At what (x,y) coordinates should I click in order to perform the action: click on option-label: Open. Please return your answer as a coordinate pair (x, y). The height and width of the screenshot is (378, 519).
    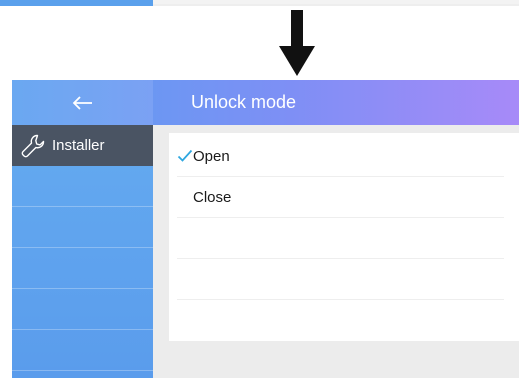
    Looking at the image, I should click on (211, 156).